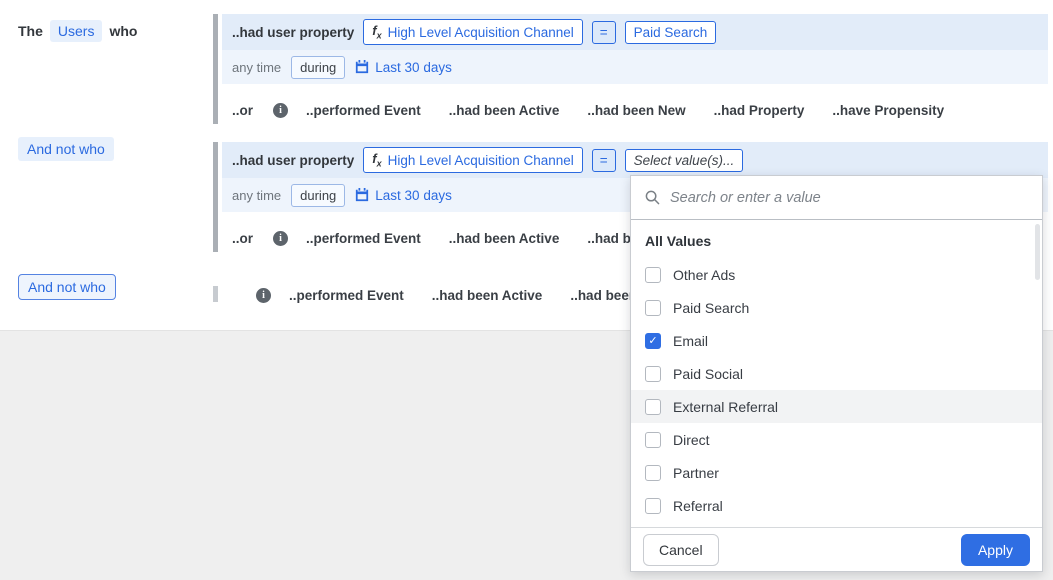  I want to click on dropdown-item: Partner, so click(836, 472).